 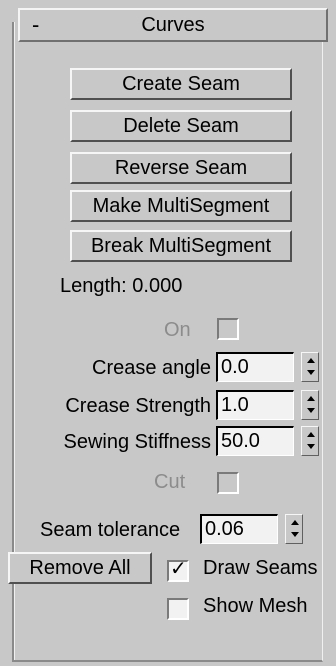 What do you see at coordinates (260, 568) in the screenshot?
I see `draw-seams-label: Draw Seams` at bounding box center [260, 568].